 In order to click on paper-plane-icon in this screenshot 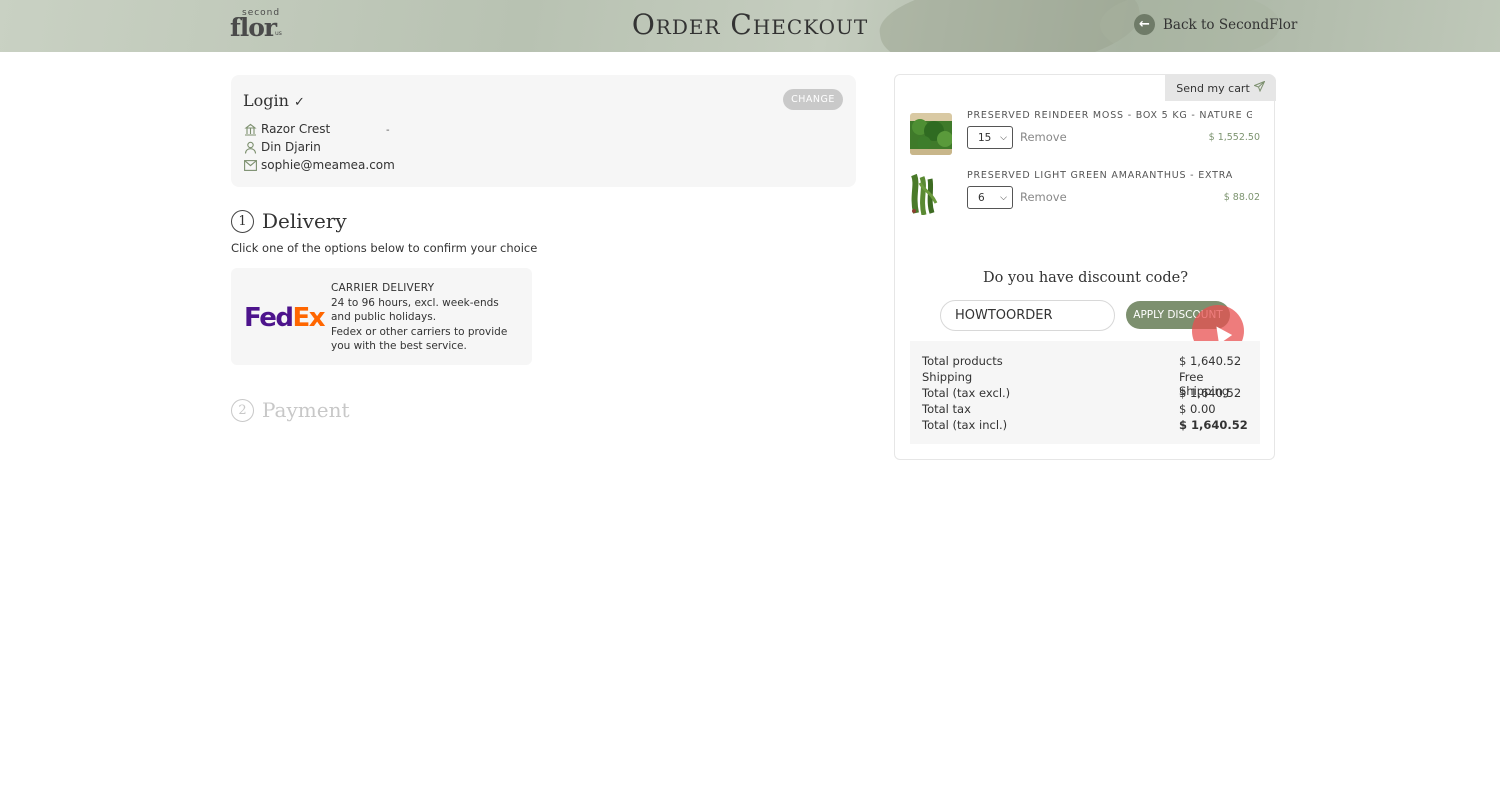, I will do `click(1259, 87)`.